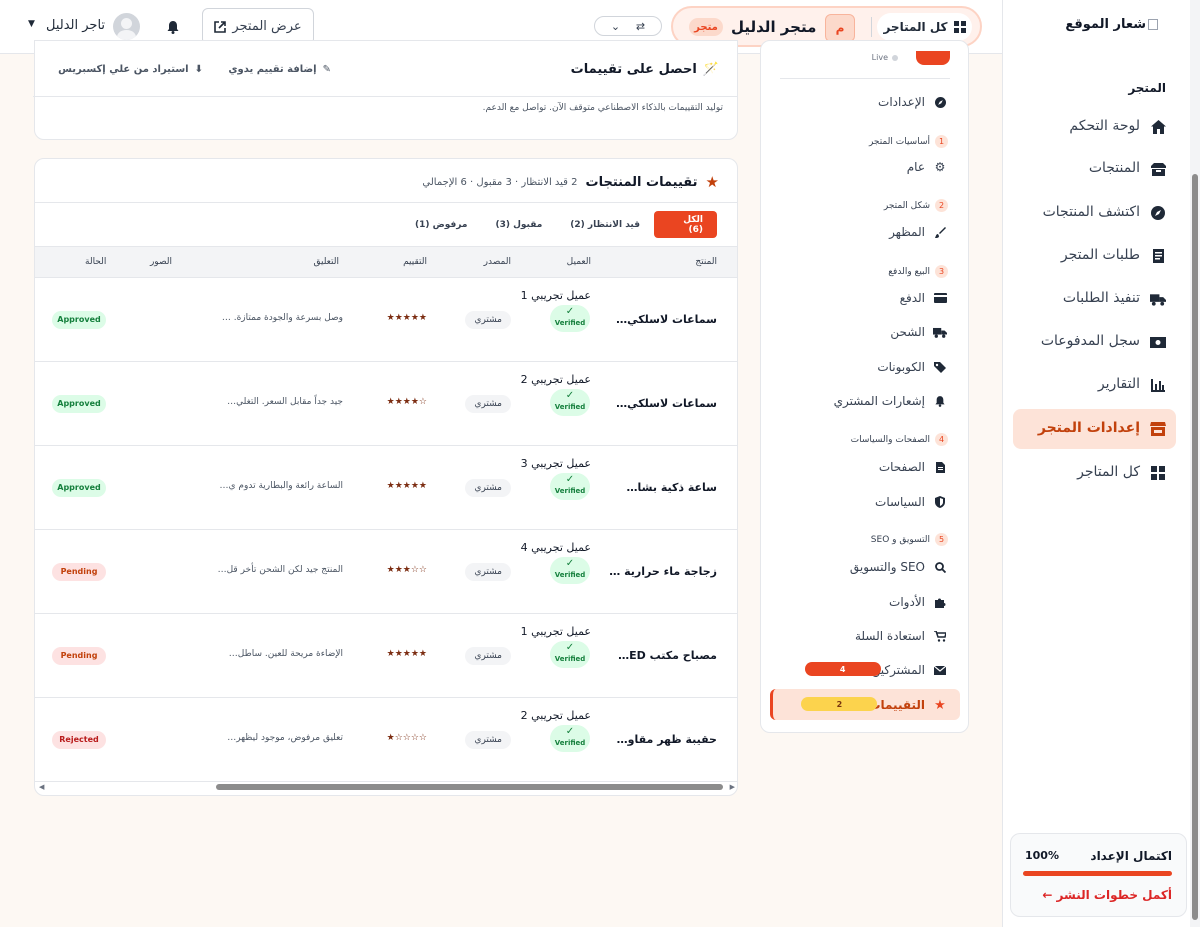 The width and height of the screenshot is (1200, 927). Describe the element at coordinates (1107, 895) in the screenshot. I see `complete-publish-link: أكمل خطوات النشر ←` at that location.